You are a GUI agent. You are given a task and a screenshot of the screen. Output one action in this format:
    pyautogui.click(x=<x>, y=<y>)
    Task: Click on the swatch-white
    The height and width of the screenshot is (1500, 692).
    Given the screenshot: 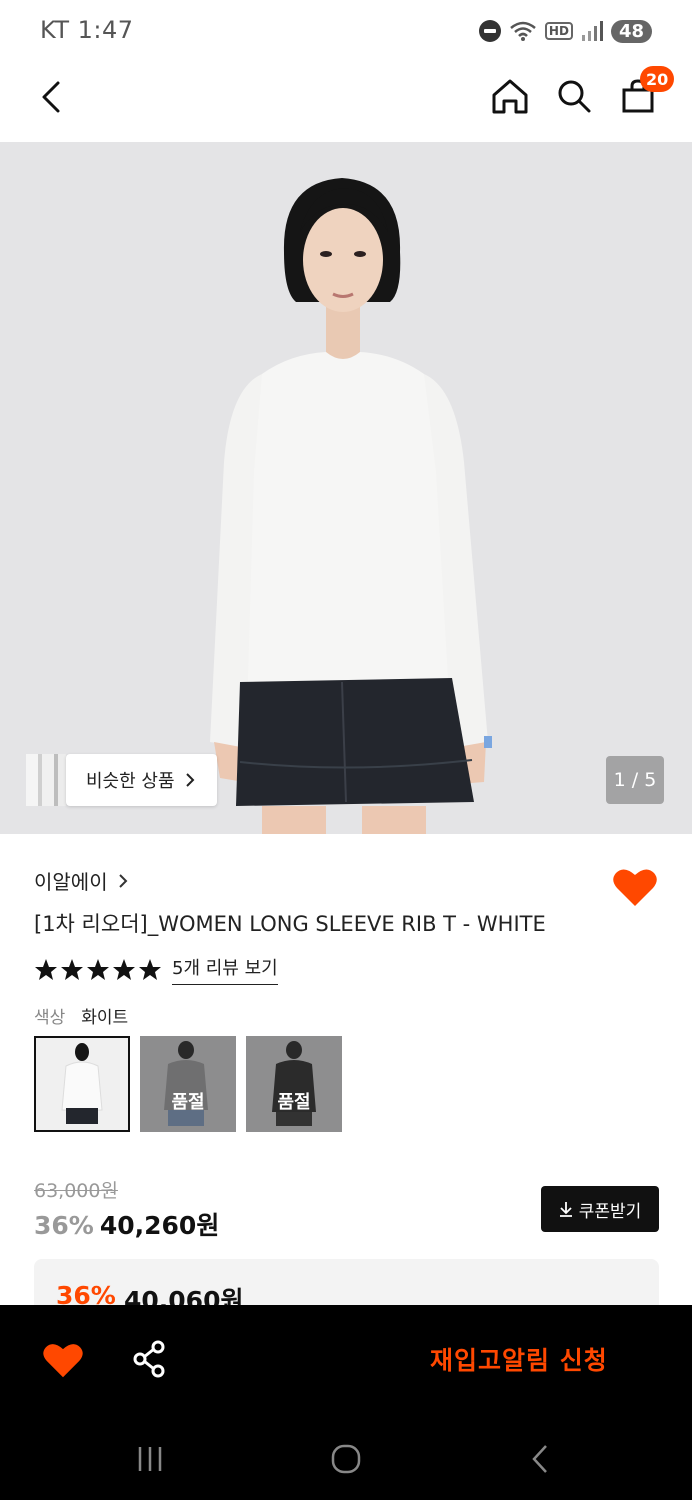 What is the action you would take?
    pyautogui.click(x=82, y=1084)
    